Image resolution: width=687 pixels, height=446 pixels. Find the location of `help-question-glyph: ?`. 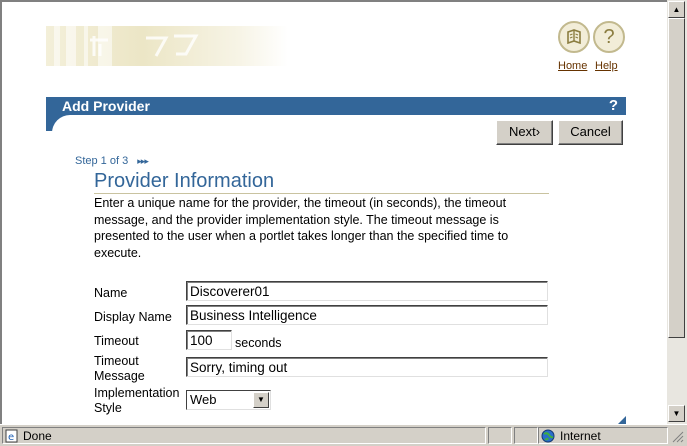

help-question-glyph: ? is located at coordinates (609, 37).